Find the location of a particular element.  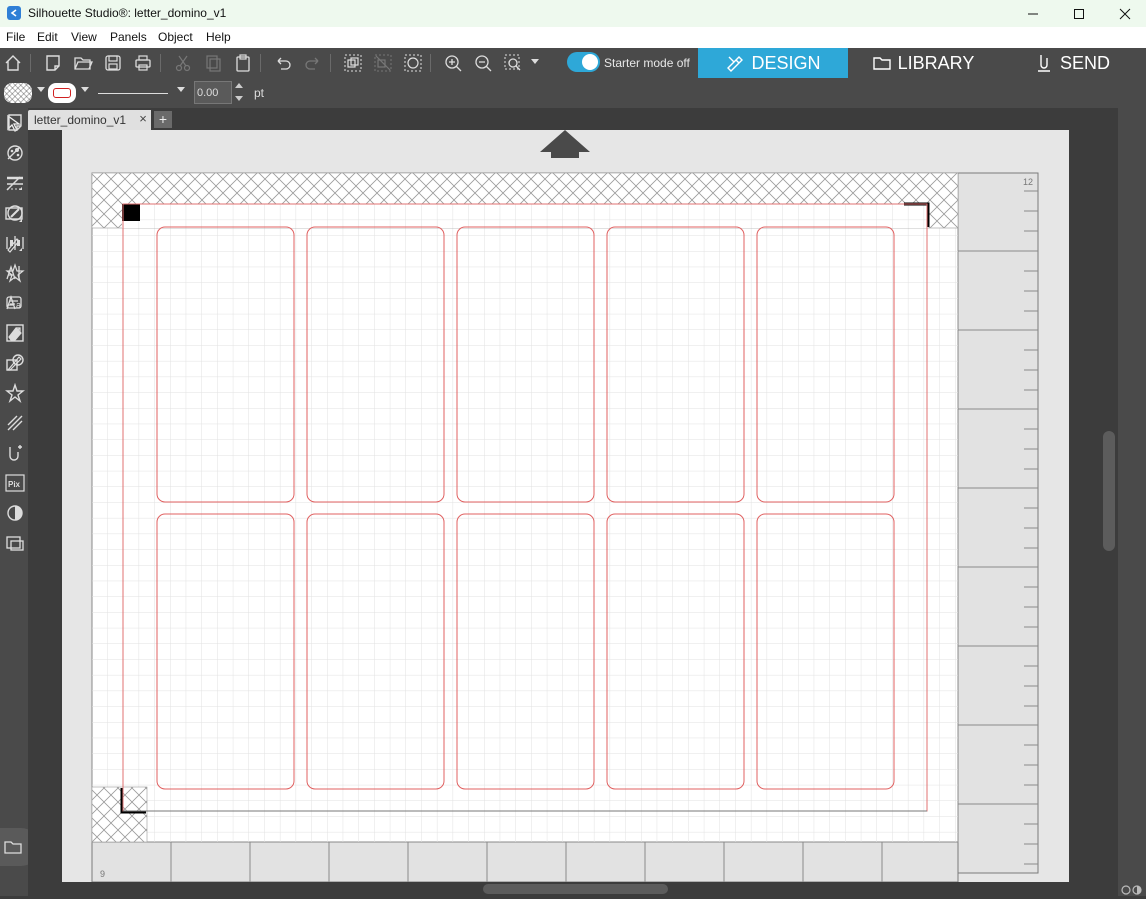

line-color-panel-icon is located at coordinates (15, 213).